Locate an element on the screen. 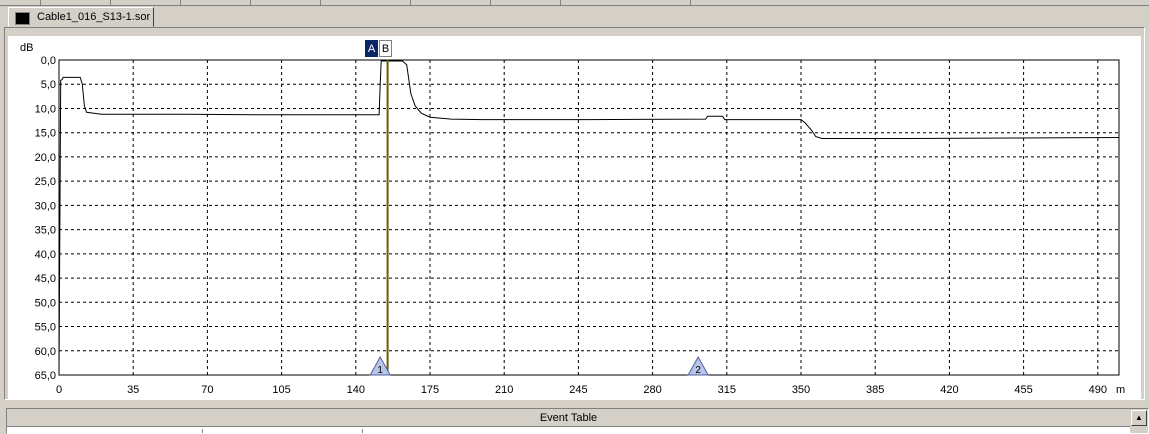 This screenshot has width=1149, height=434. x-tick-label: 315 is located at coordinates (727, 390).